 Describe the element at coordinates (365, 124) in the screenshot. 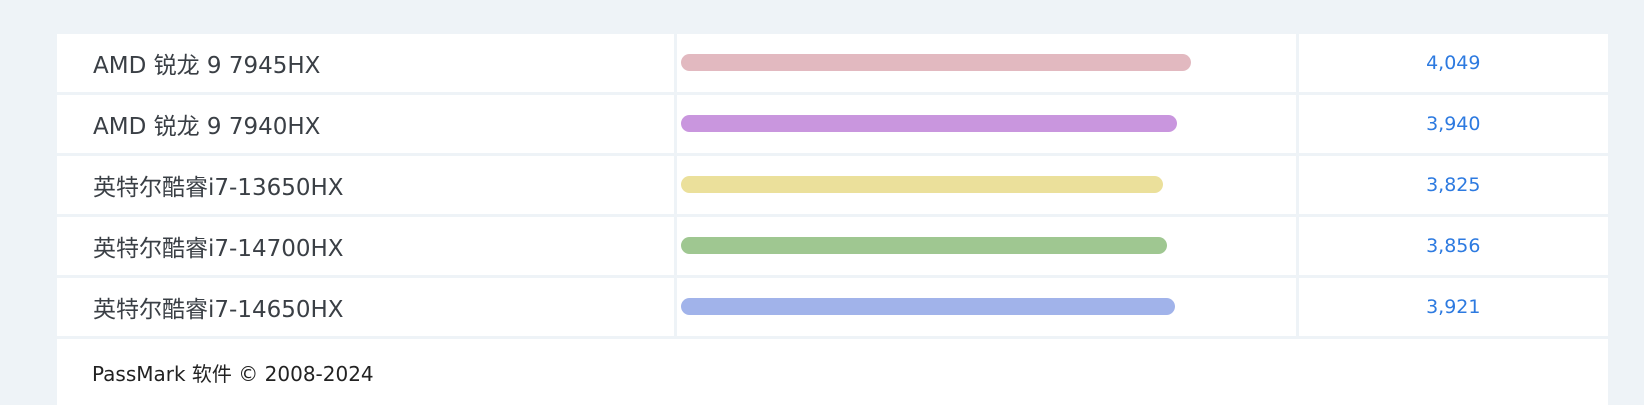

I see `cpu-name: AMD 锐龙 9 7940HX` at that location.